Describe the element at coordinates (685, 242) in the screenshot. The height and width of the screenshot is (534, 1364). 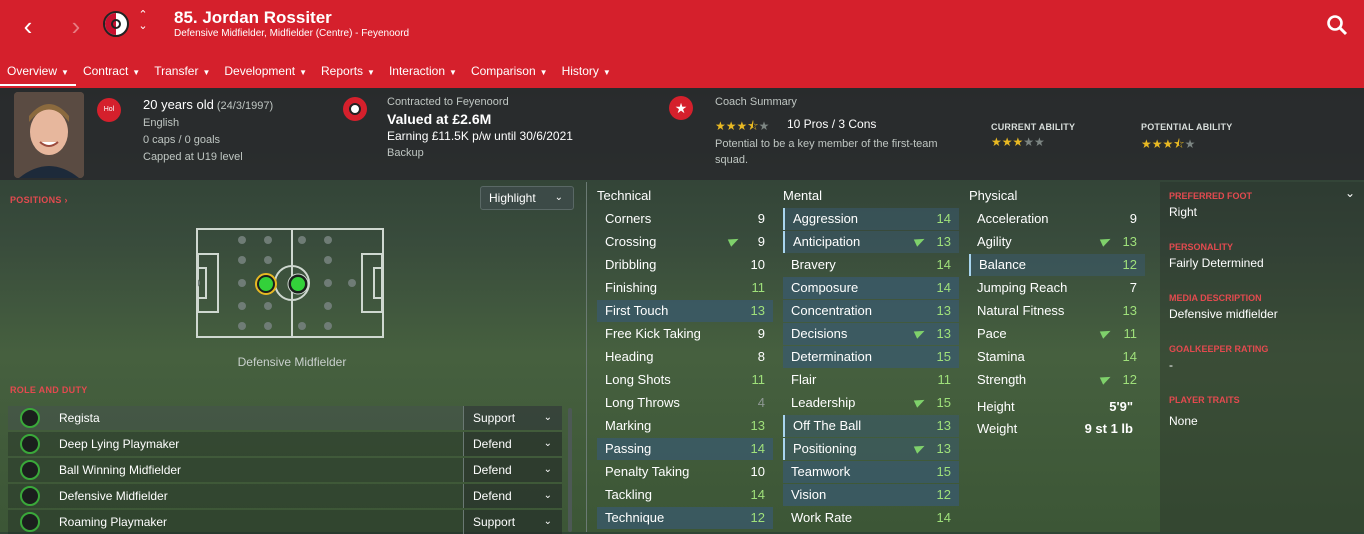
I see `attribute-row: Crossing 9` at that location.